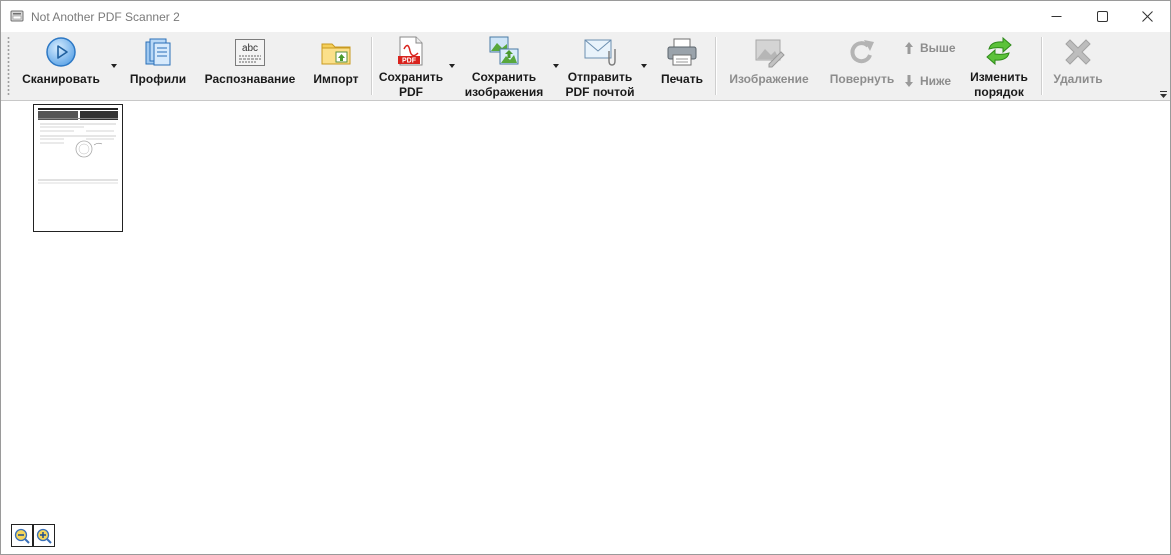 Image resolution: width=1171 pixels, height=555 pixels. I want to click on move-up-label: Выше, so click(938, 48).